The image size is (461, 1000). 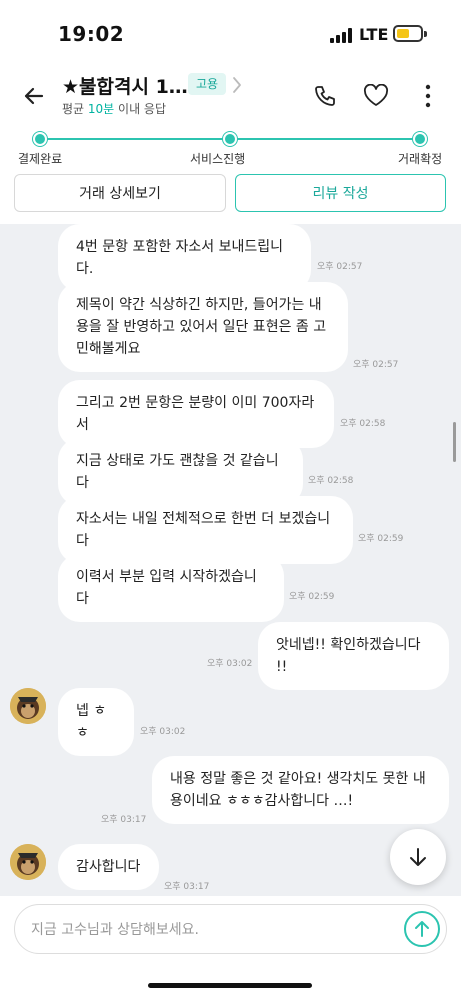 I want to click on response-time: 평균 10분 이내 응답, so click(x=114, y=108).